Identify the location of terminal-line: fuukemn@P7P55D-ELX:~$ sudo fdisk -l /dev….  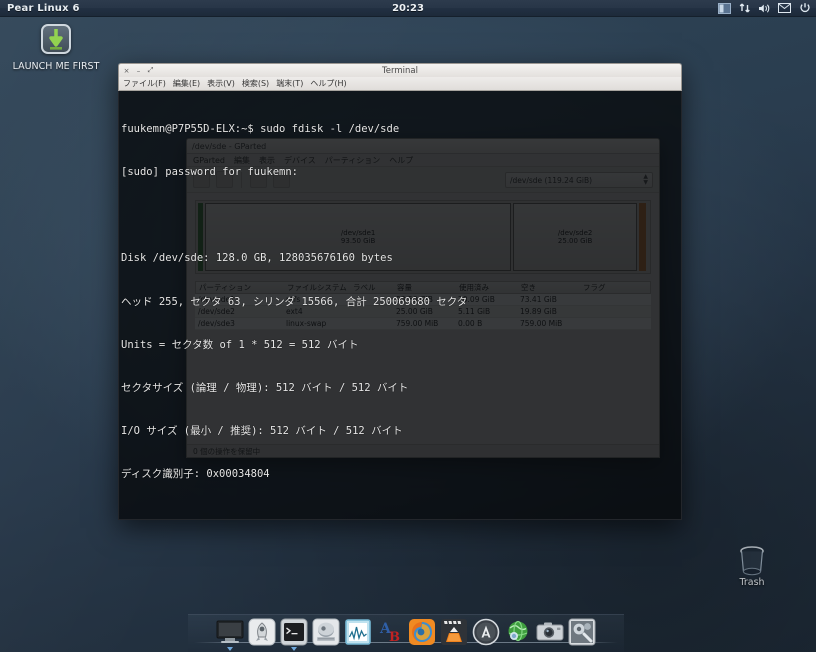
(260, 128).